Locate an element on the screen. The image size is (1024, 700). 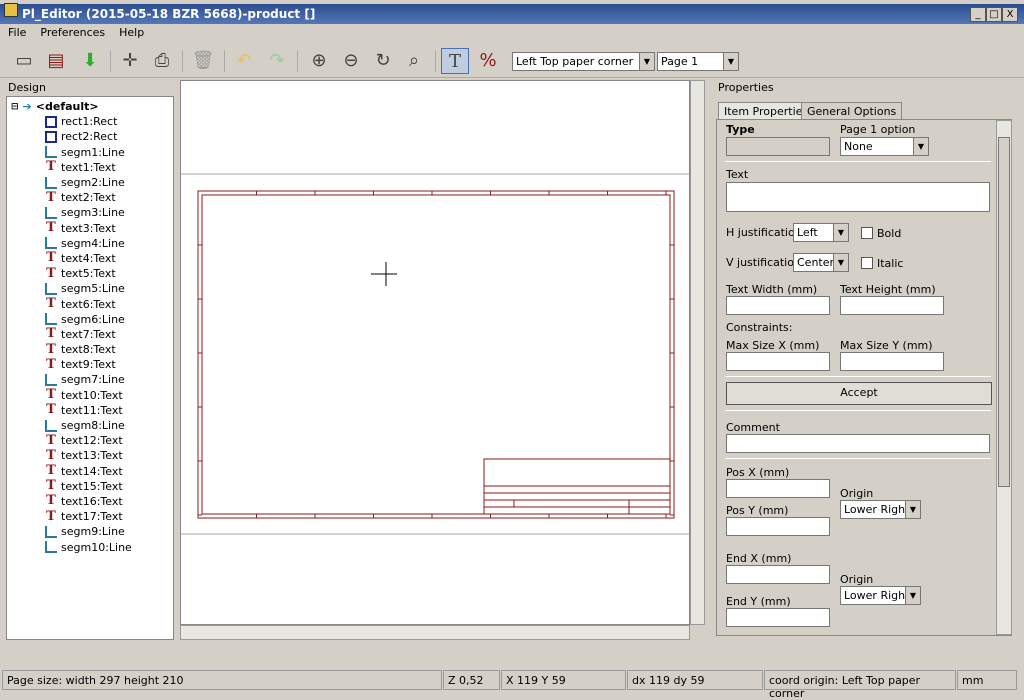
tree-item: segm2:Line is located at coordinates (90, 182).